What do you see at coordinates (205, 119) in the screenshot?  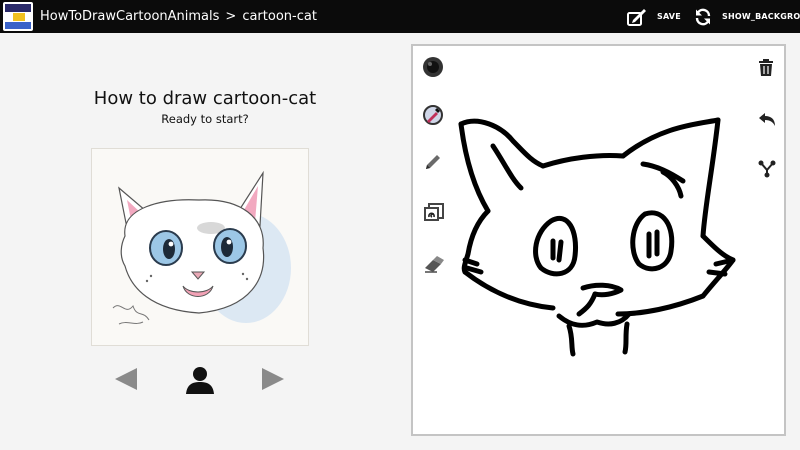 I see `lesson-subtitle: Ready to start?` at bounding box center [205, 119].